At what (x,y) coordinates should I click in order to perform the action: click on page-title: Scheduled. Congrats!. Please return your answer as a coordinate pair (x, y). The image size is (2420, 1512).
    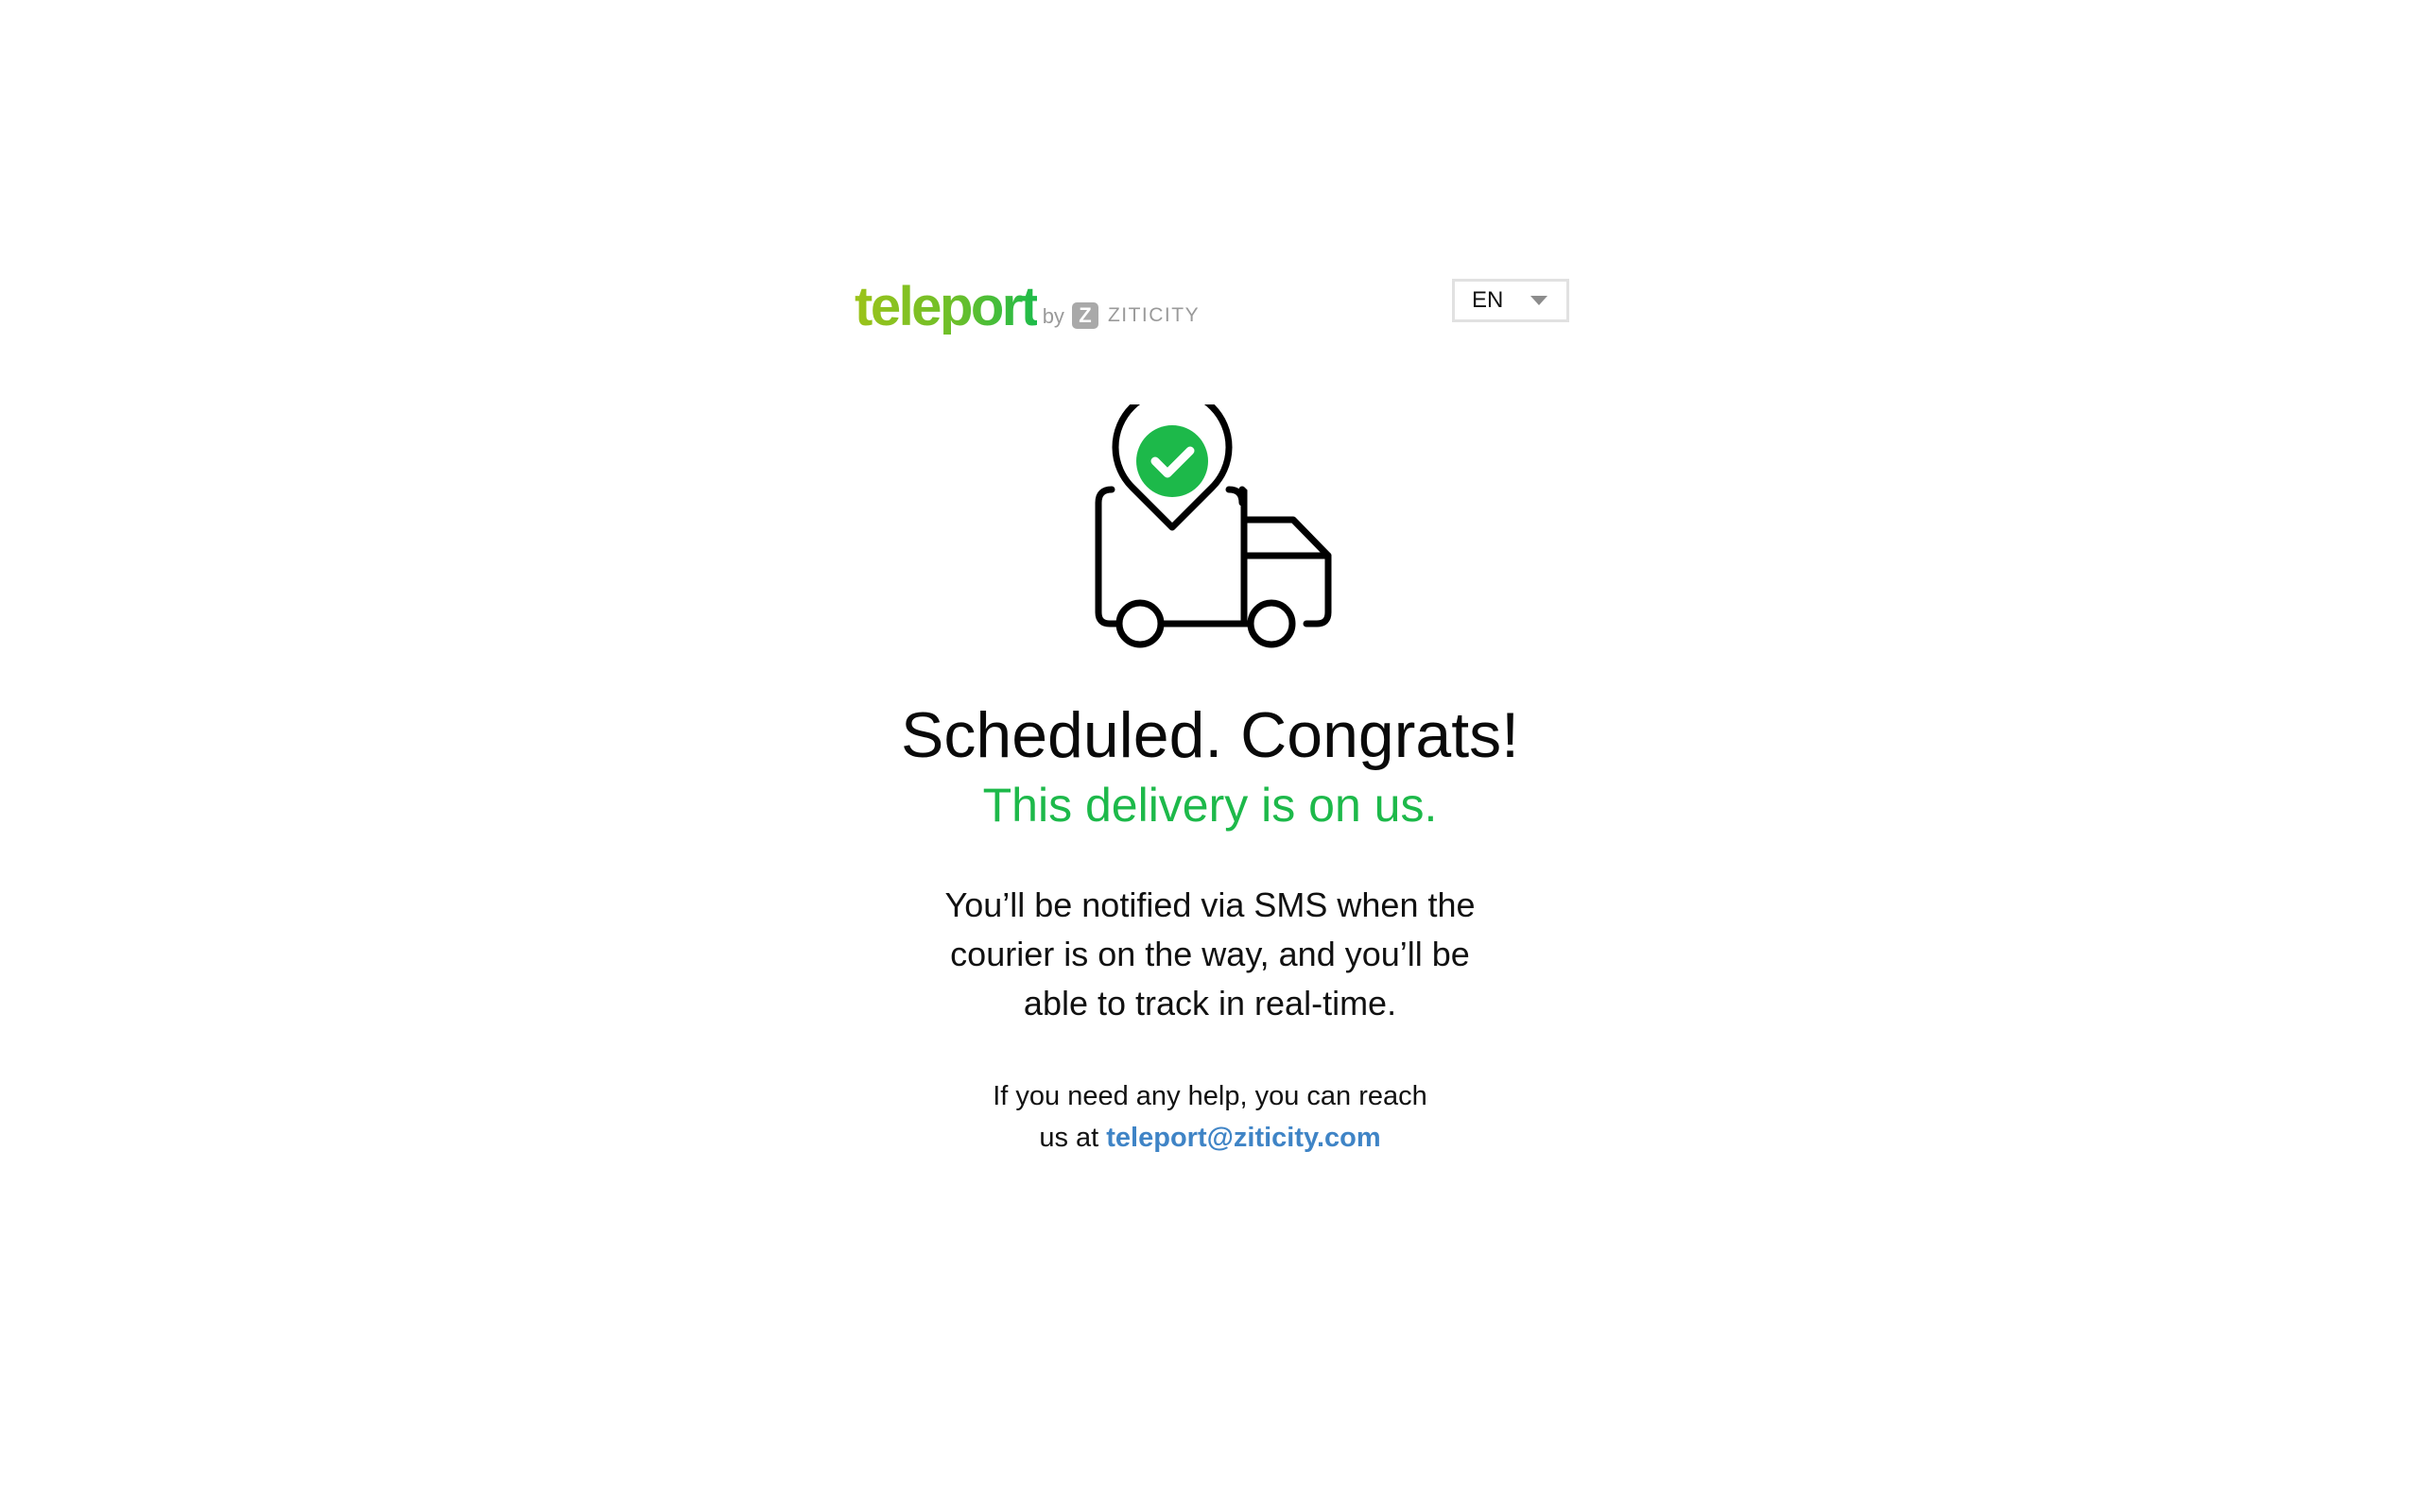
    Looking at the image, I should click on (1210, 735).